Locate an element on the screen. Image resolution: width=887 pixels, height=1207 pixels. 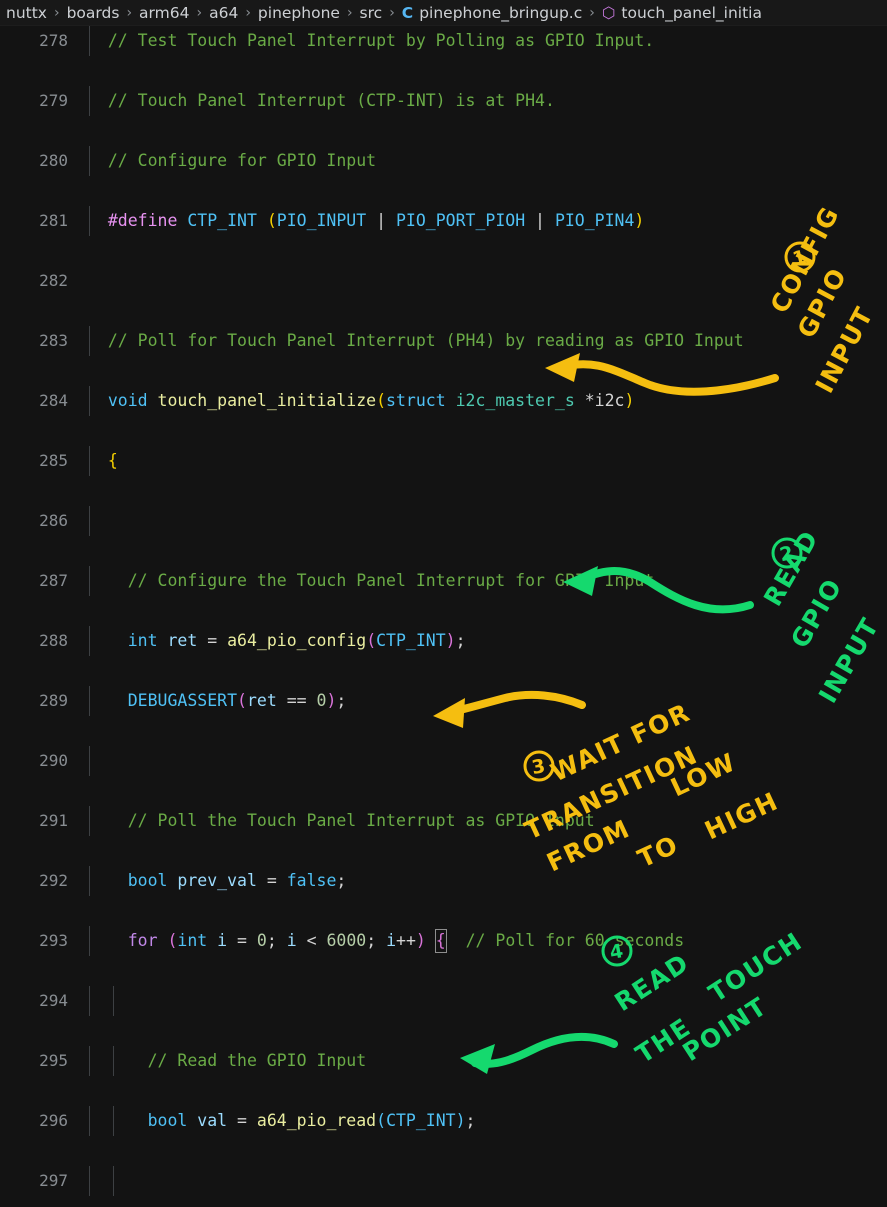
line-content: bool prev_val = false; is located at coordinates (217, 881).